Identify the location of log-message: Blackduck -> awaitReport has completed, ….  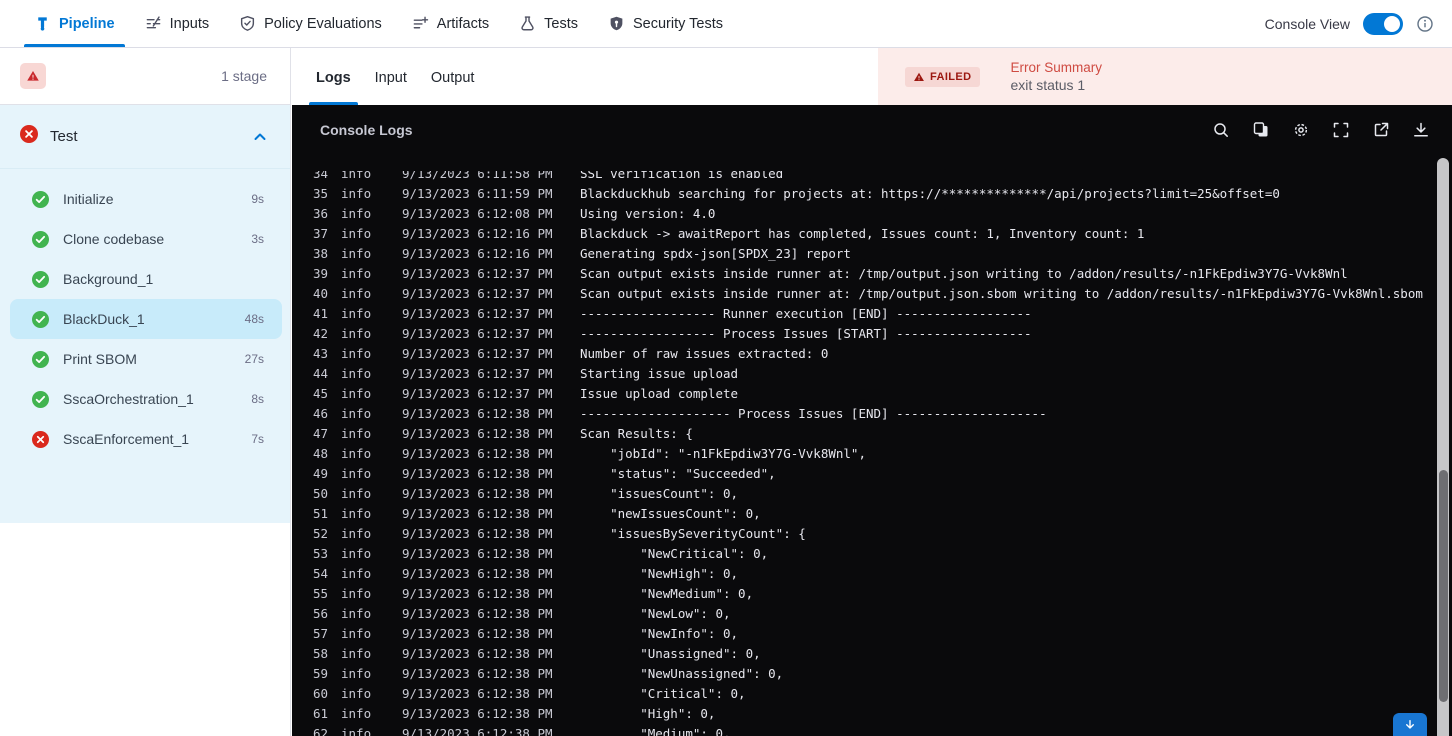
(862, 233).